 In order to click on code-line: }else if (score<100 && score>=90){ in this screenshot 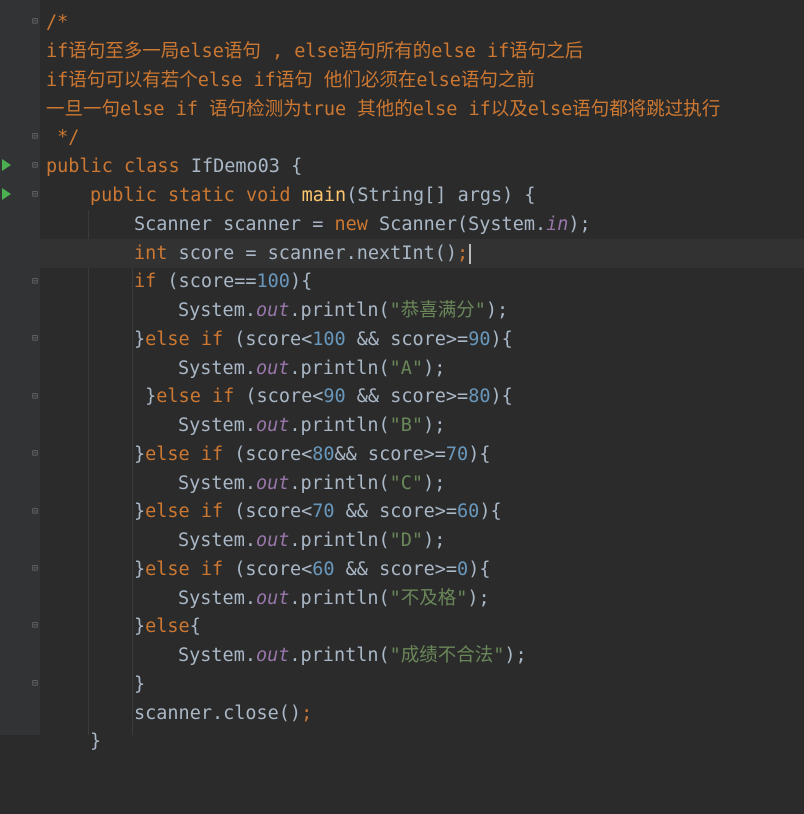, I will do `click(422, 339)`.